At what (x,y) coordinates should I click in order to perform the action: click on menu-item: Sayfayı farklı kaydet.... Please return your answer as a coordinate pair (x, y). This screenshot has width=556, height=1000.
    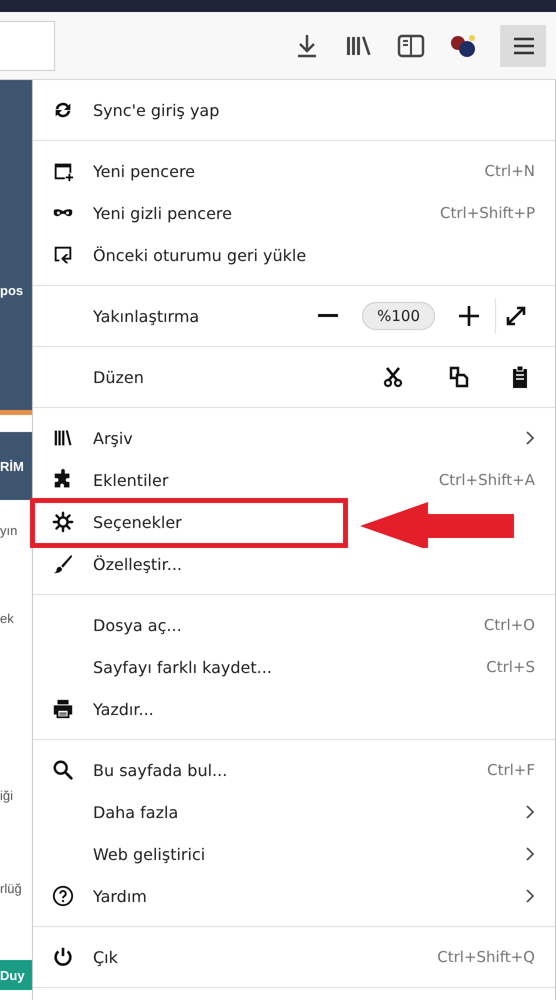
    Looking at the image, I should click on (182, 667).